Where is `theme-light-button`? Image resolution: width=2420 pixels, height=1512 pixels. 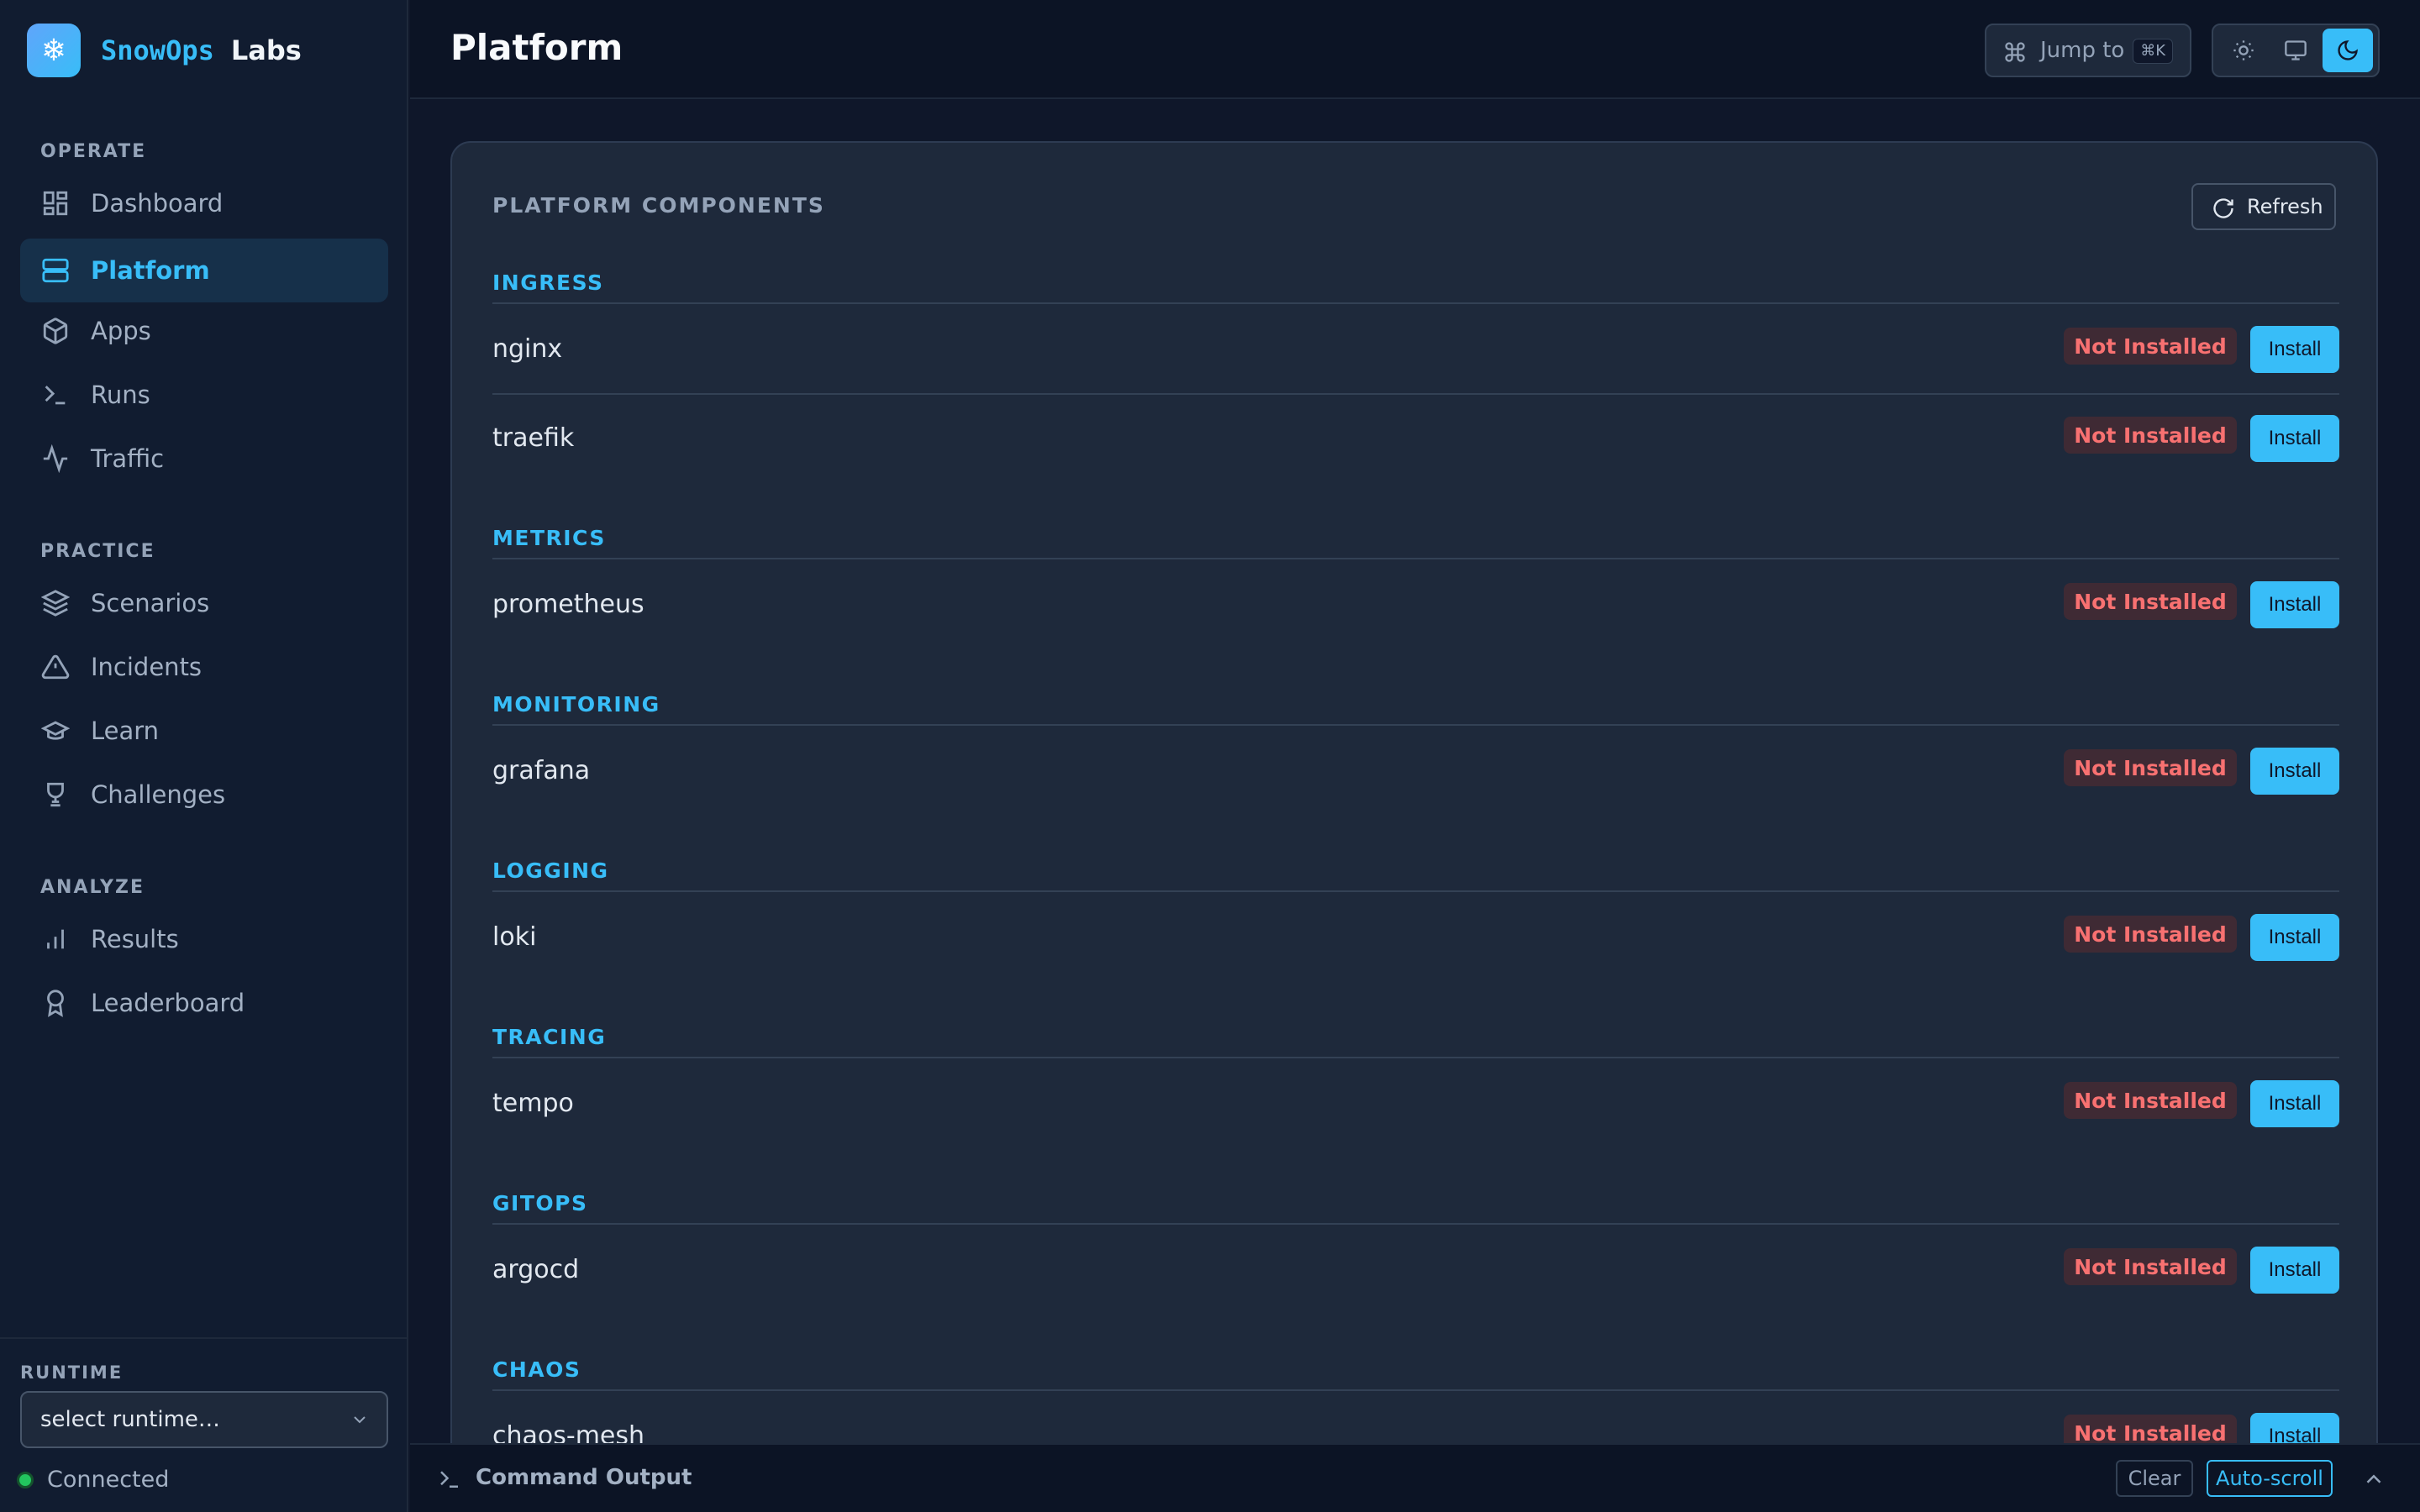
theme-light-button is located at coordinates (2243, 50).